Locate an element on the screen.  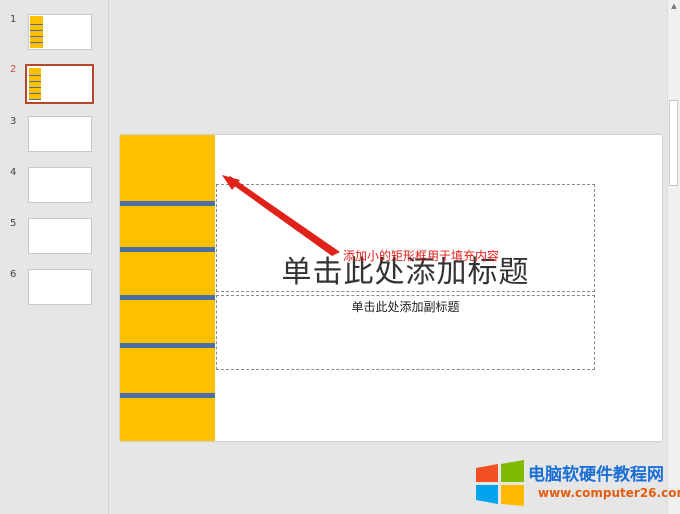
thumbnail-row-6: 6 is located at coordinates (54, 289).